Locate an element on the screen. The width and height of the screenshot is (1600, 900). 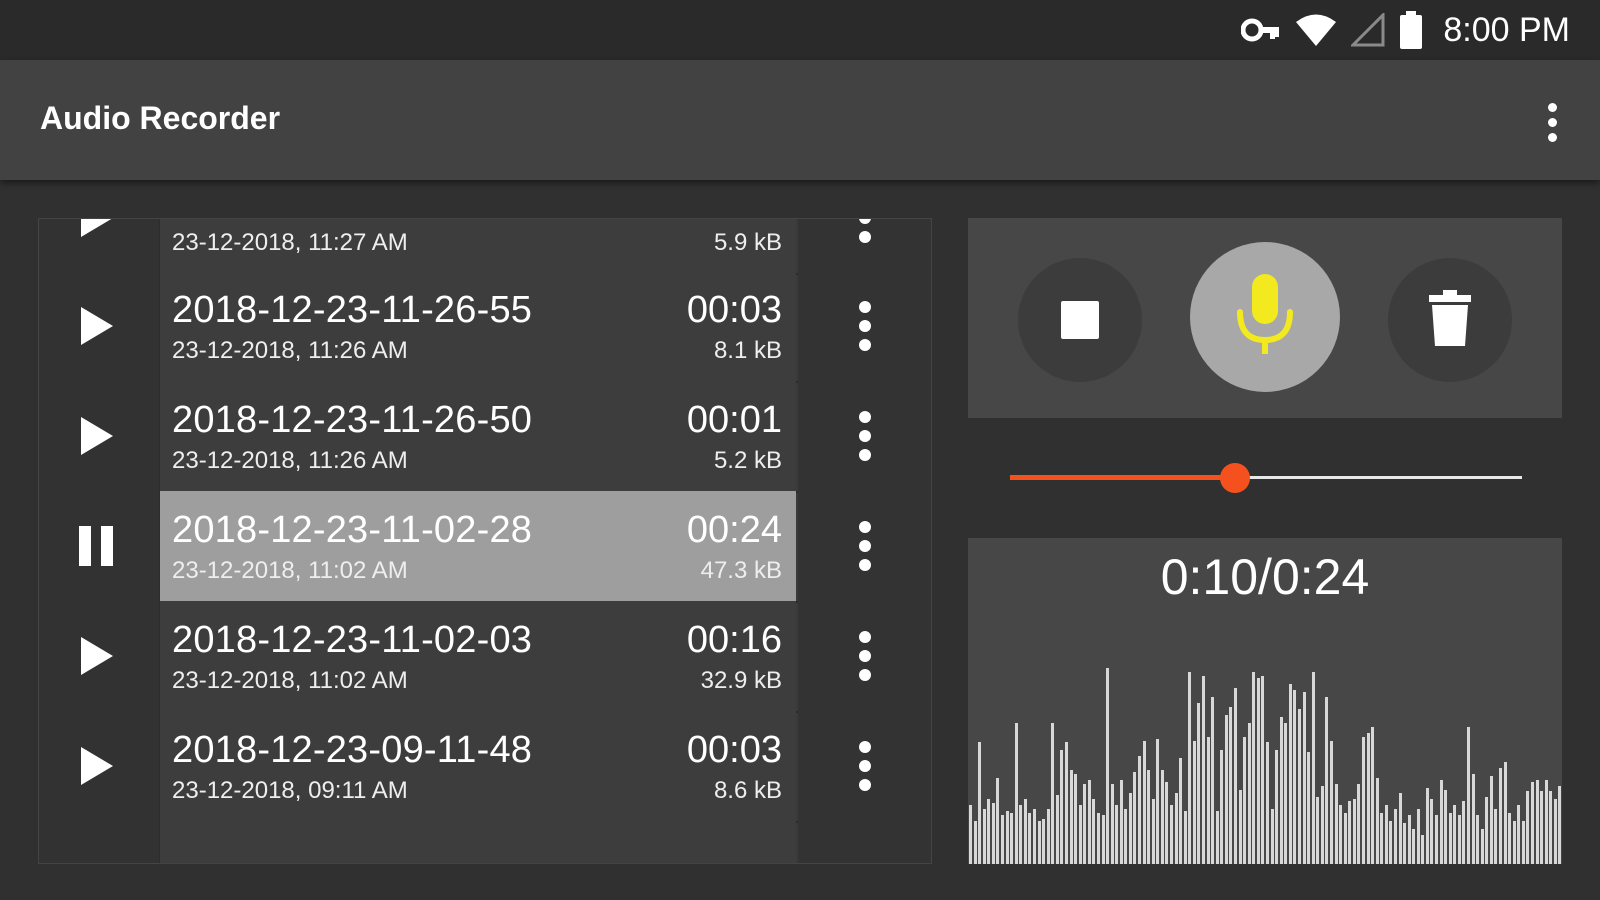
recording-row: 23-12-2018, 11:27 AM 5.9 kB is located at coordinates (485, 247).